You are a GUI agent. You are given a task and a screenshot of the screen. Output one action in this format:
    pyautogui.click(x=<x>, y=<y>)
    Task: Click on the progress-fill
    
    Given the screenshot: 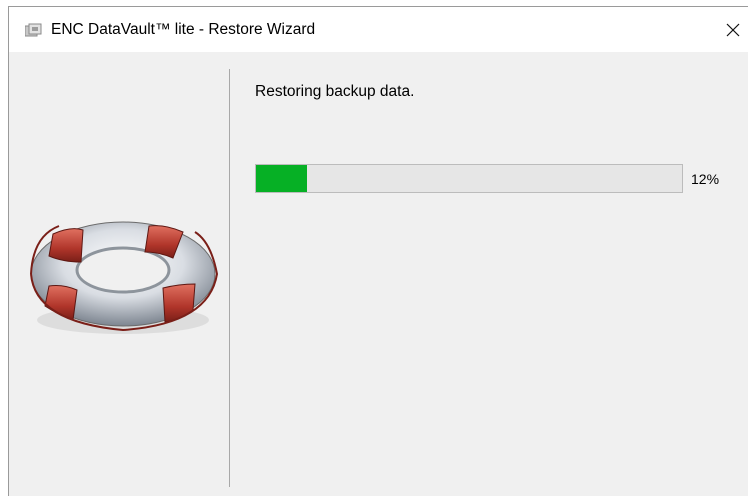 What is the action you would take?
    pyautogui.click(x=282, y=178)
    